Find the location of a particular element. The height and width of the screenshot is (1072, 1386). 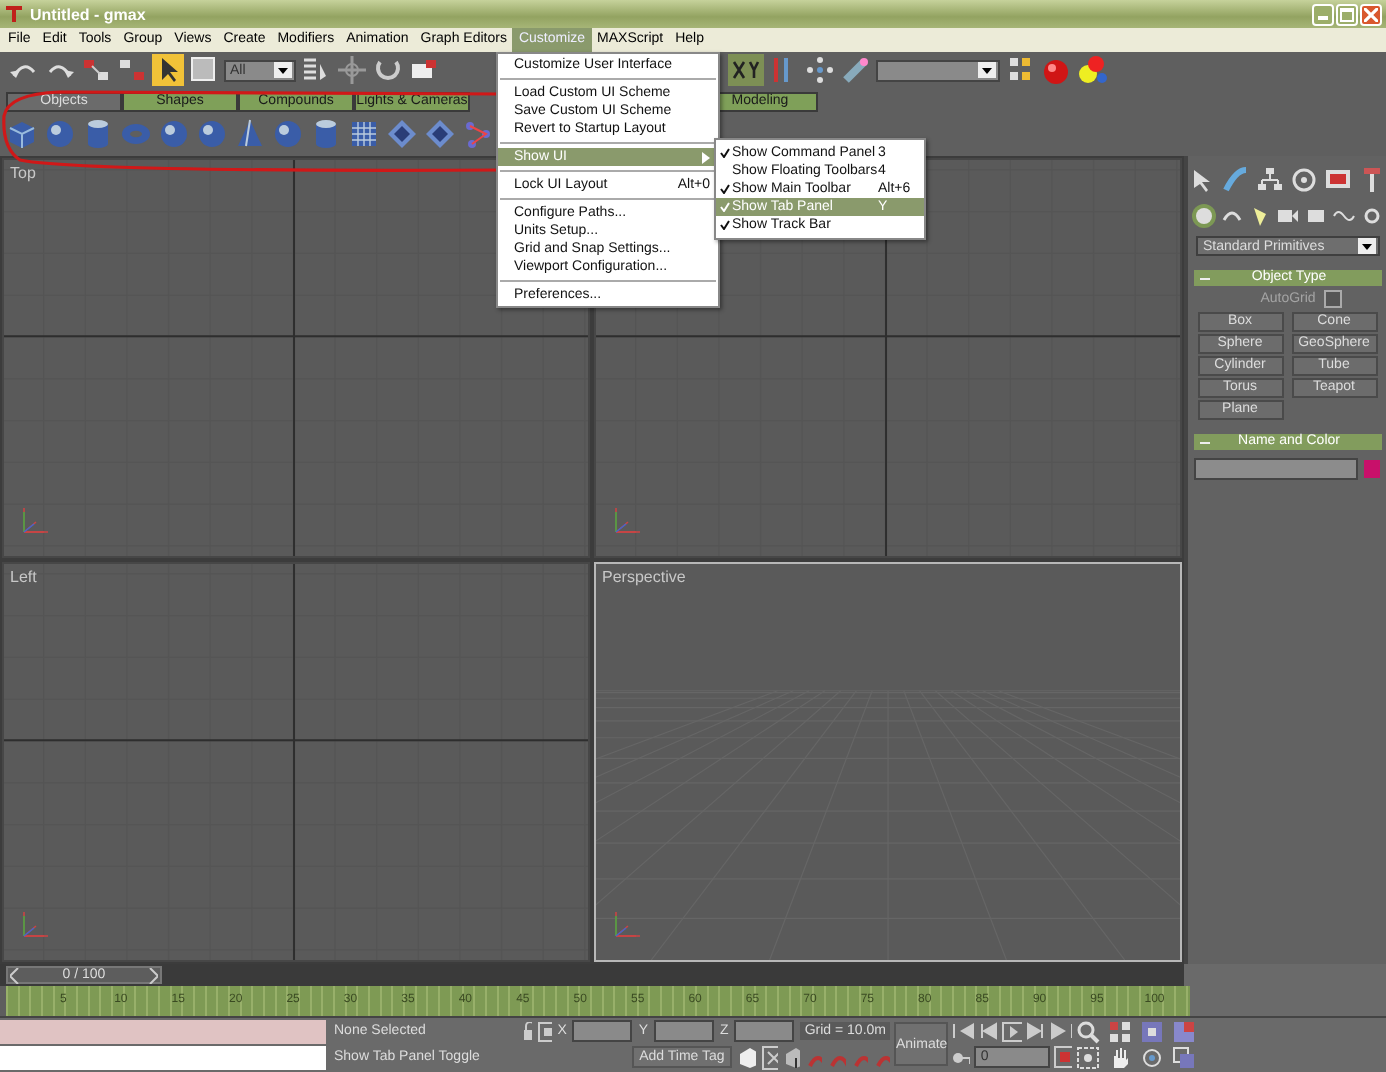

go-to-start-icon is located at coordinates (963, 1031).